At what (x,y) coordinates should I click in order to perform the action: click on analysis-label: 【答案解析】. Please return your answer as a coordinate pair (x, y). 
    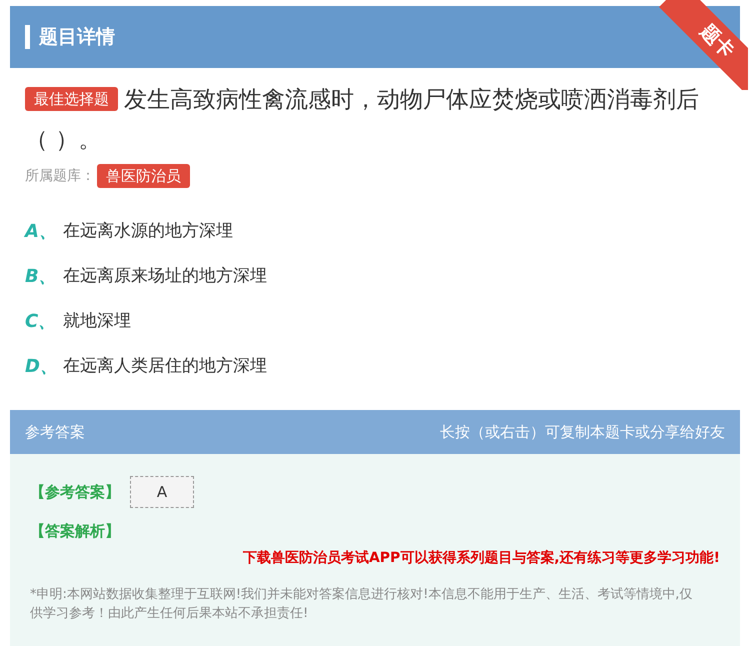
    Looking at the image, I should click on (75, 531).